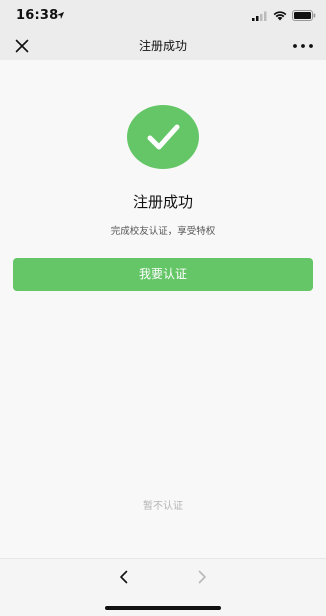  Describe the element at coordinates (163, 231) in the screenshot. I see `result-description: 完成校友认证，享受特权` at that location.